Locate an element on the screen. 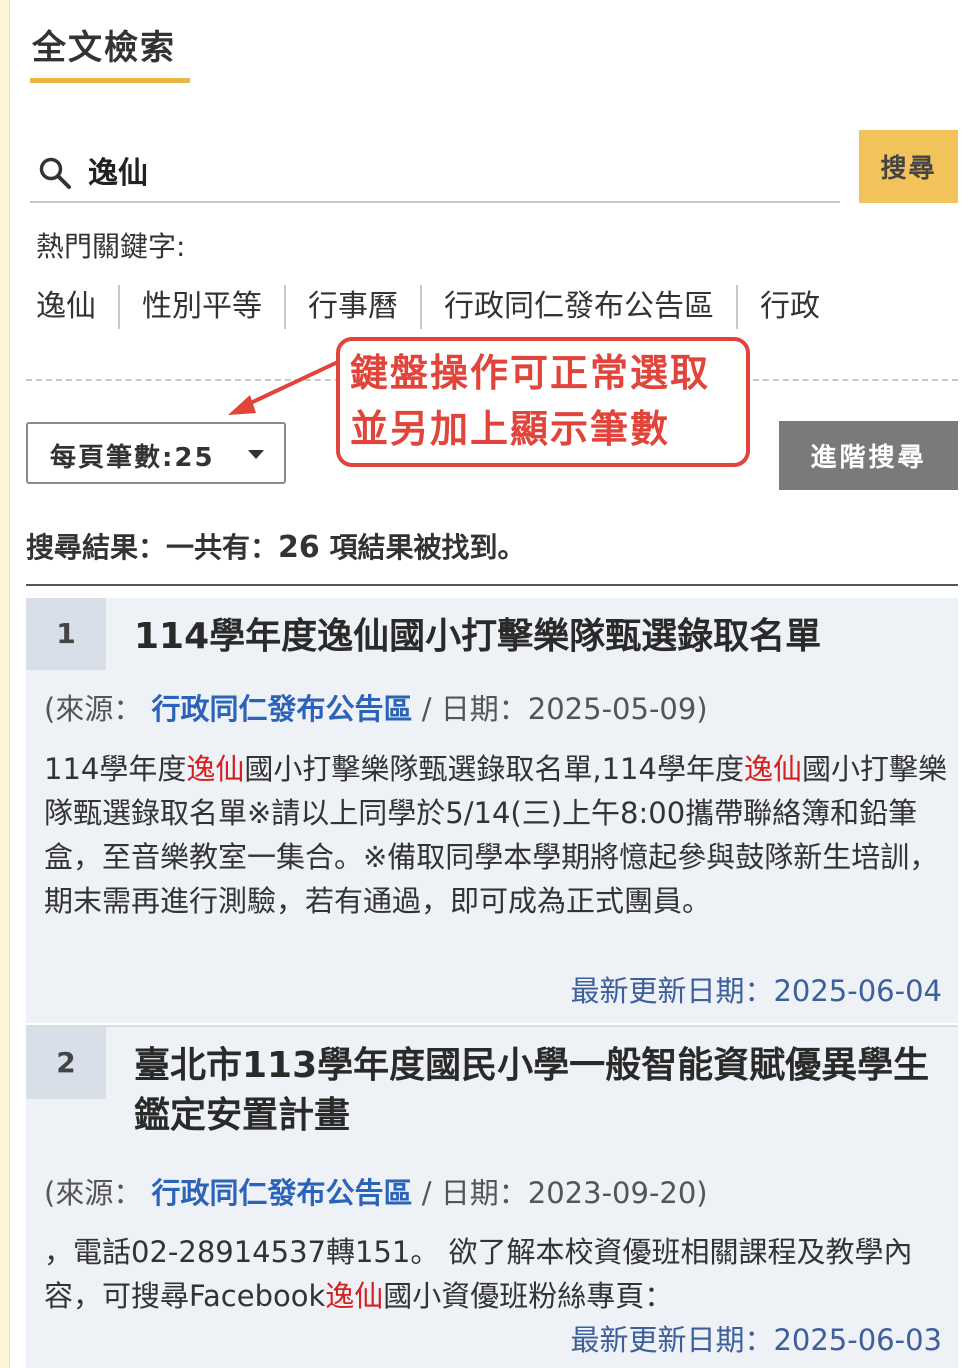 This screenshot has width=970, height=1368. page-title: 全文檢索 is located at coordinates (104, 48).